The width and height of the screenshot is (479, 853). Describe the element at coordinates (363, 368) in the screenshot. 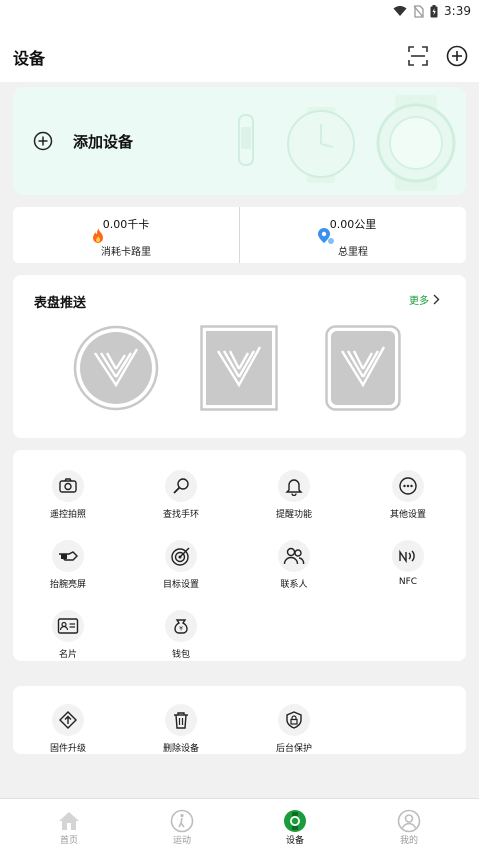

I see `watch-face-rounded-square` at that location.